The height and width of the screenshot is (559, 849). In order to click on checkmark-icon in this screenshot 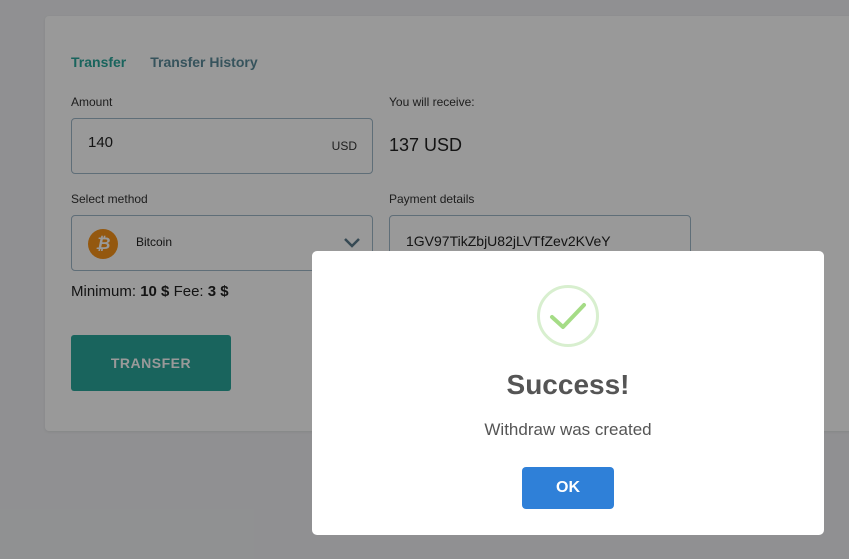, I will do `click(568, 316)`.